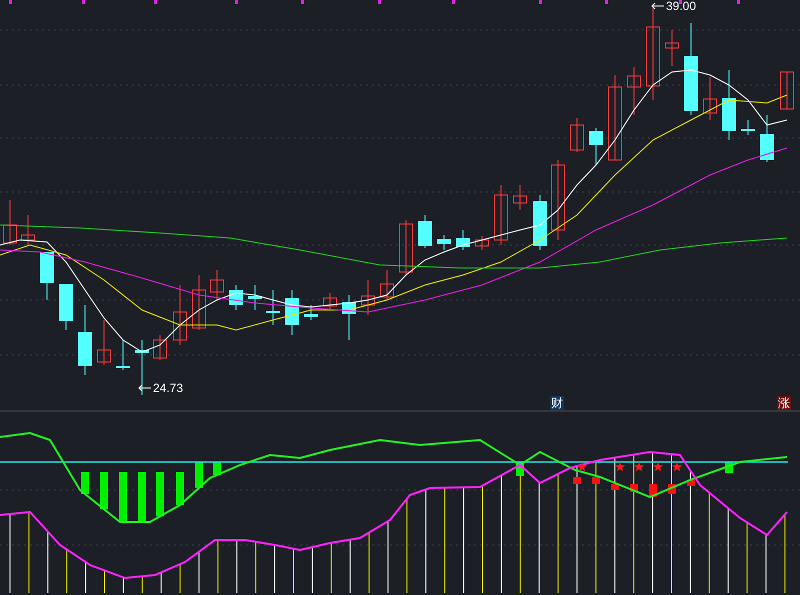  Describe the element at coordinates (784, 403) in the screenshot. I see `event-badge: 涨` at that location.